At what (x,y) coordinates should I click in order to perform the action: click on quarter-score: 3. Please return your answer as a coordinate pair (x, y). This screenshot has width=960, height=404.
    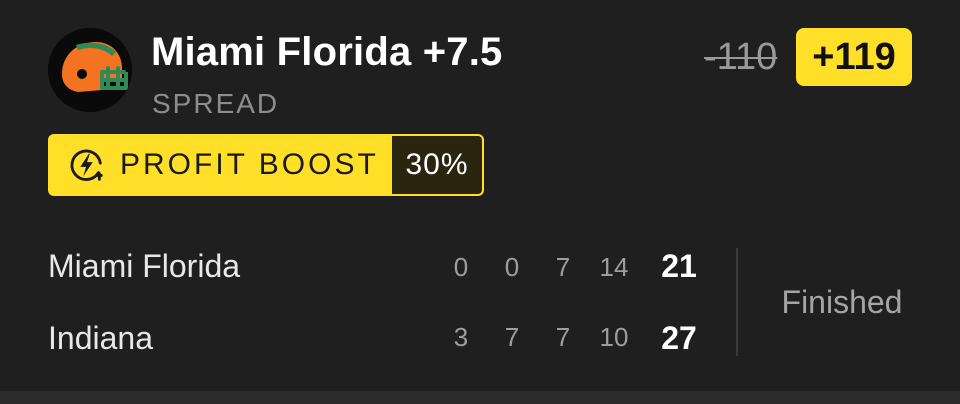
    Looking at the image, I should click on (461, 337).